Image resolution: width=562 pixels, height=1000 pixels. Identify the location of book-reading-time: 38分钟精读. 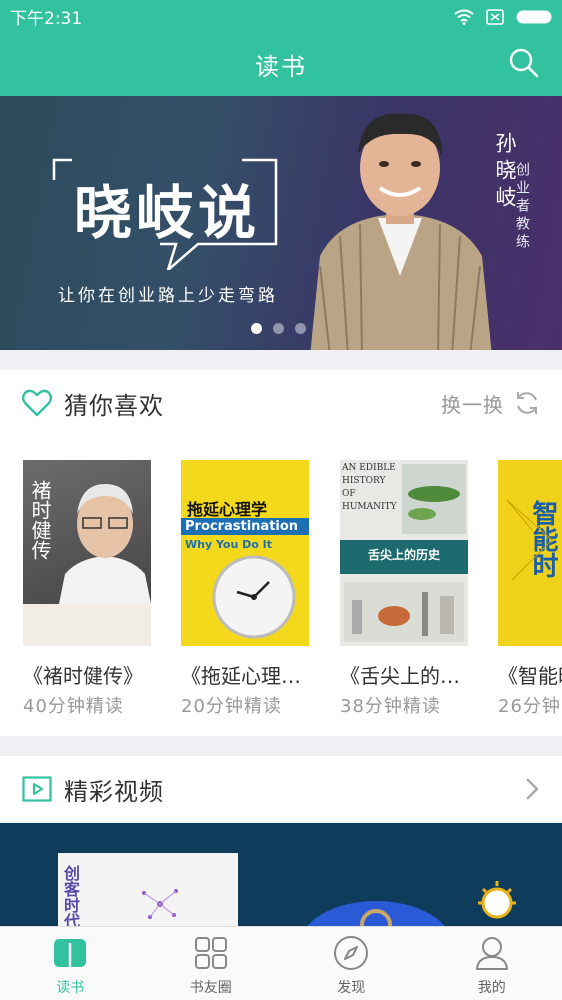
(390, 706).